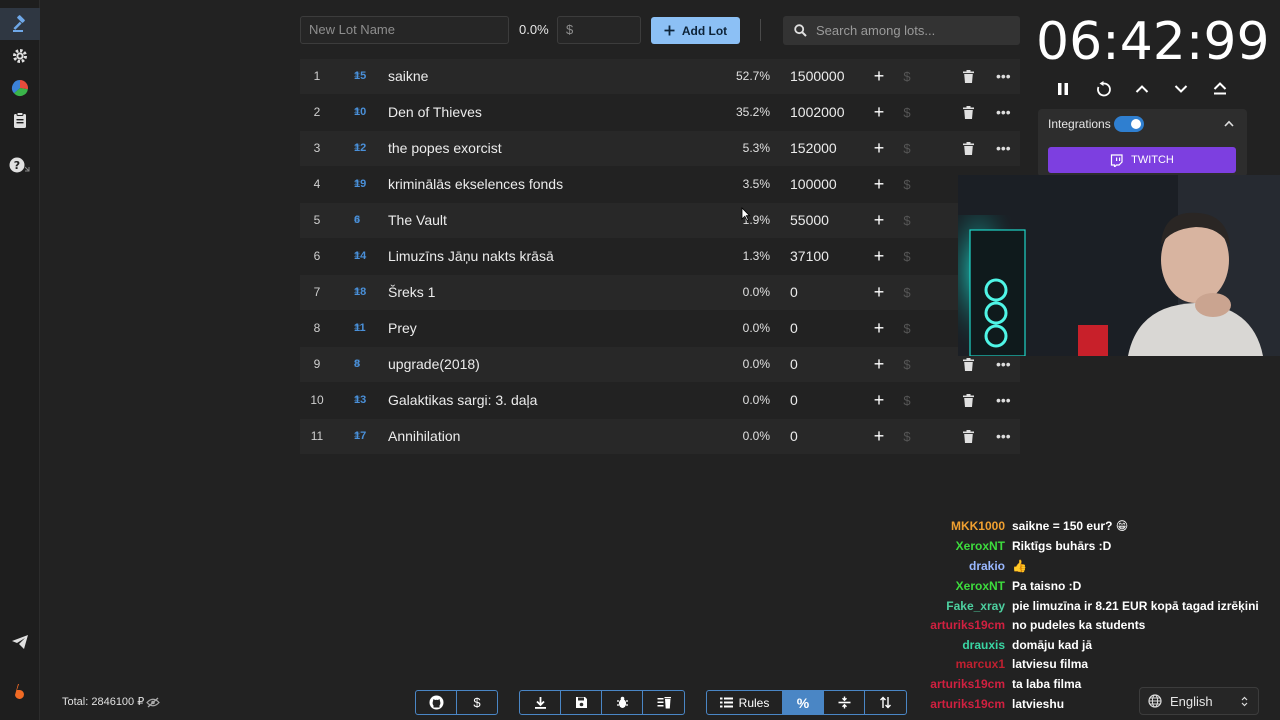 The height and width of the screenshot is (720, 1280). Describe the element at coordinates (1181, 89) in the screenshot. I see `subtract-time-button` at that location.